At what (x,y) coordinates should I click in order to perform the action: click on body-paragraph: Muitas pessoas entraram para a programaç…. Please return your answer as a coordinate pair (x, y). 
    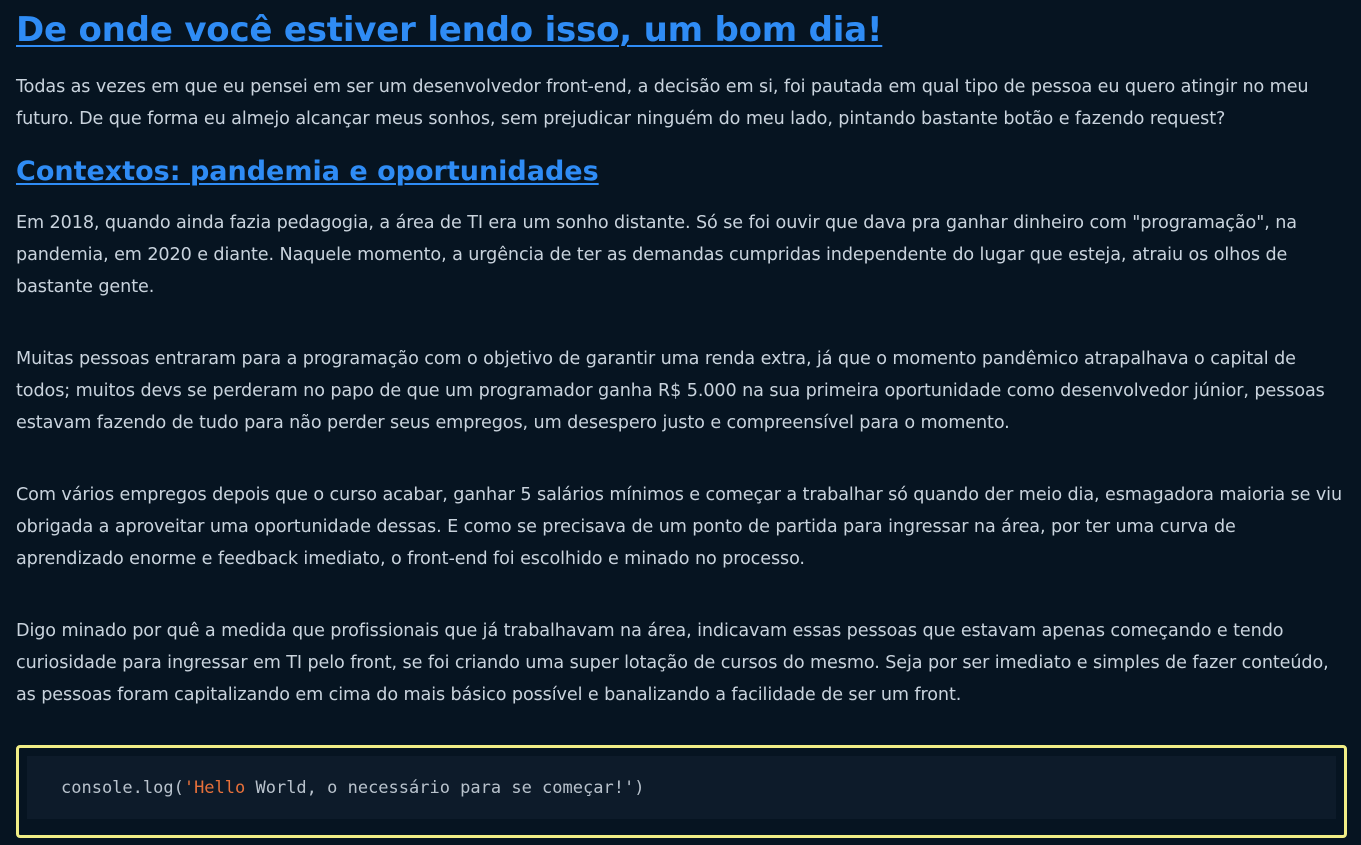
    Looking at the image, I should click on (670, 391).